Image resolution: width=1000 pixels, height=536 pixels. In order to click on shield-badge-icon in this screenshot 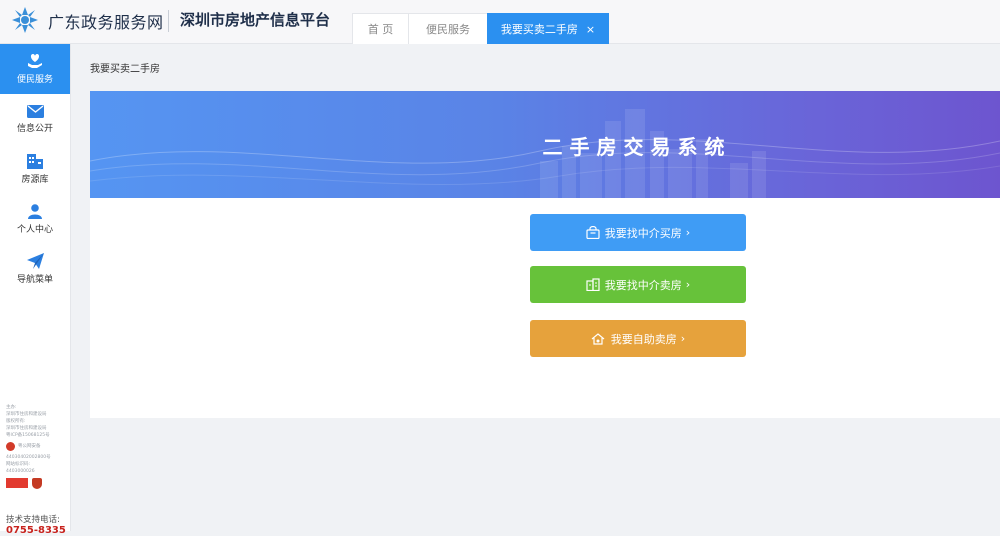, I will do `click(37, 483)`.